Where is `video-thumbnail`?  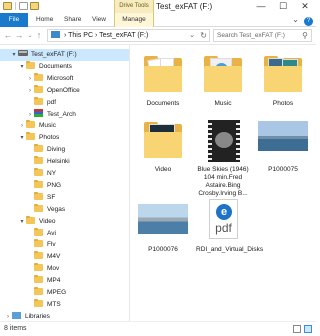
video-thumbnail is located at coordinates (223, 140).